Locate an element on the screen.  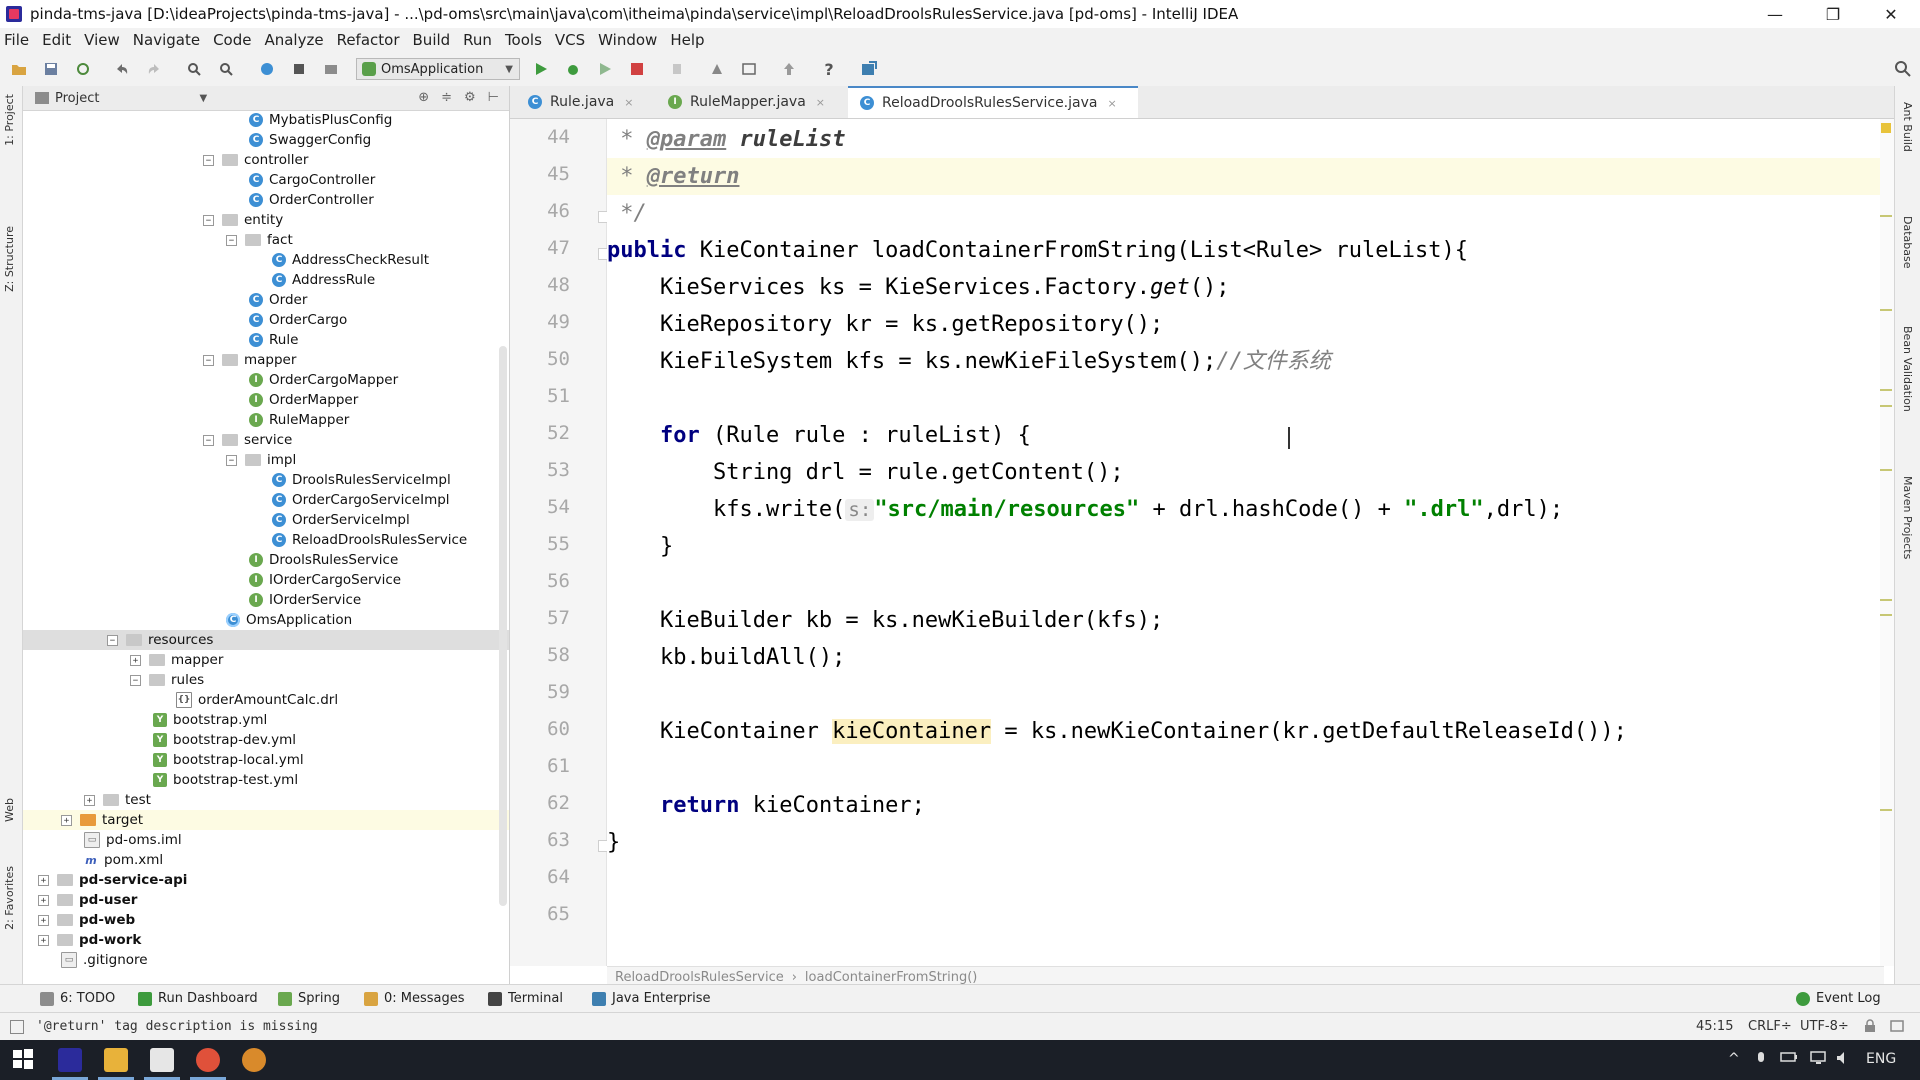
find-icon is located at coordinates (194, 69).